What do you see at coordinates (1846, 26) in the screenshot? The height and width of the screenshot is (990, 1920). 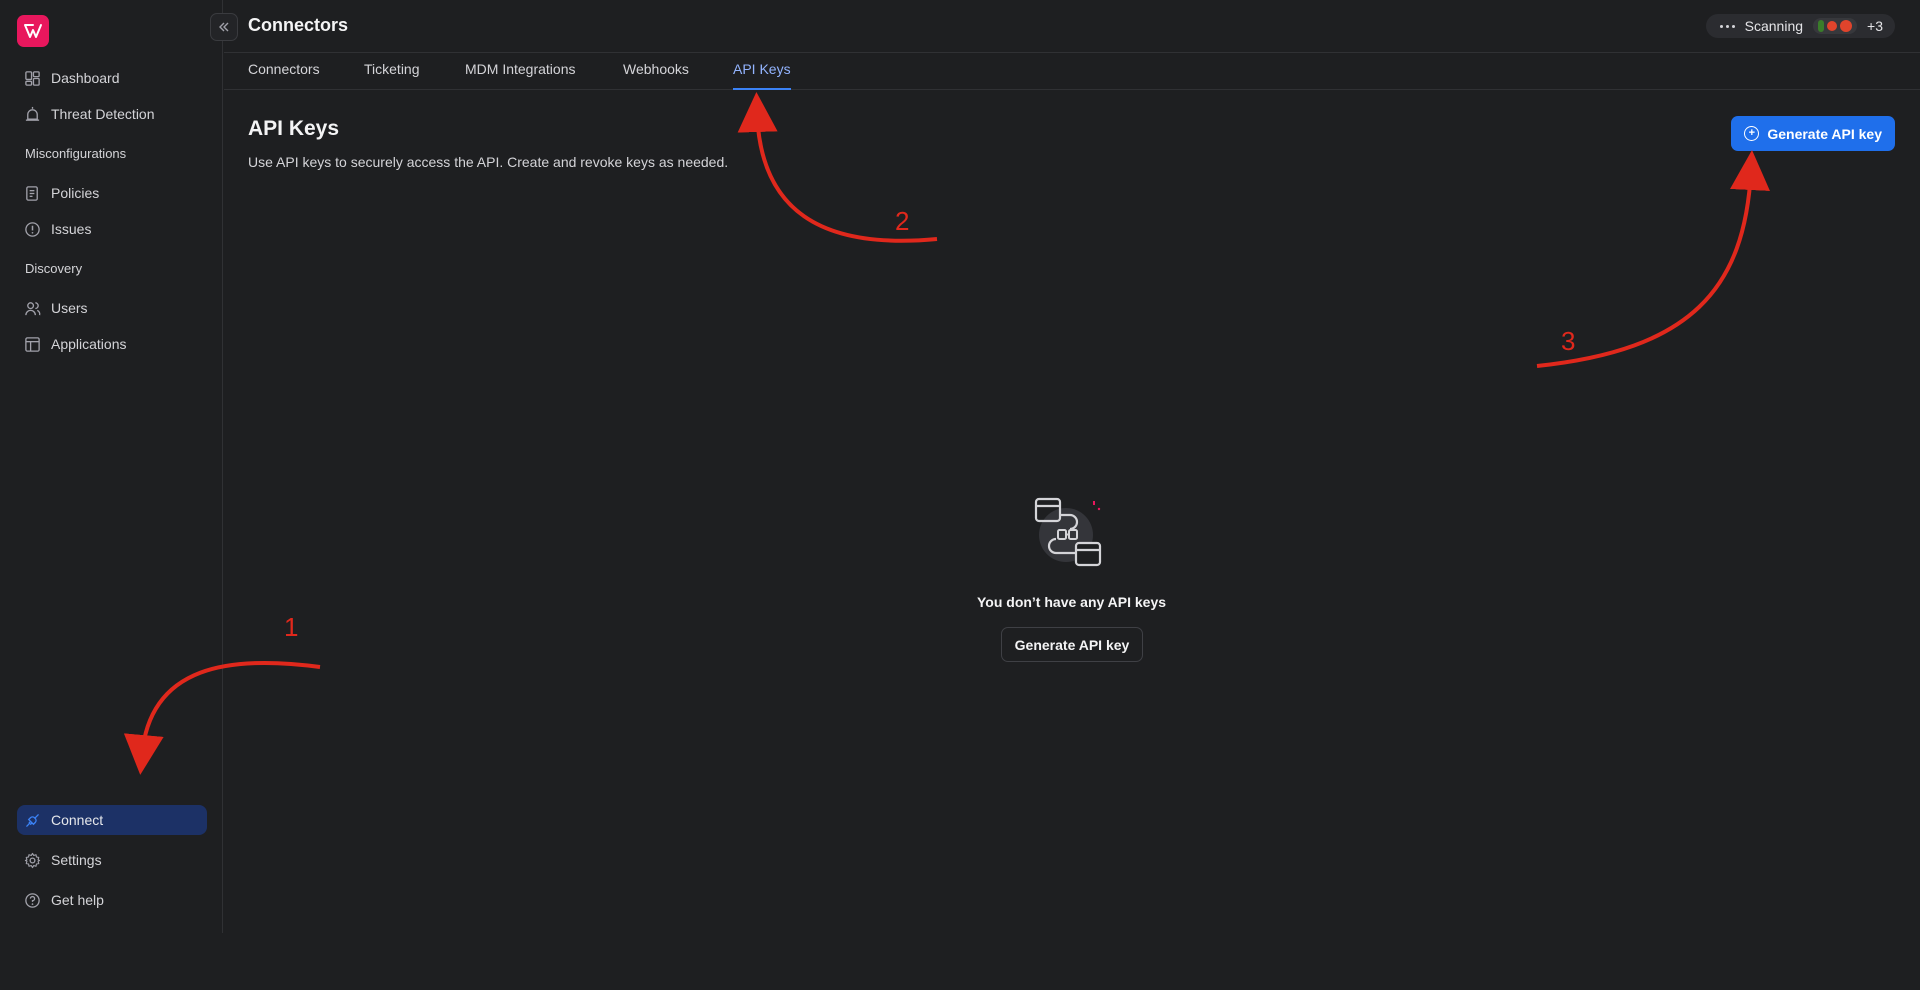 I see `stack-icon` at bounding box center [1846, 26].